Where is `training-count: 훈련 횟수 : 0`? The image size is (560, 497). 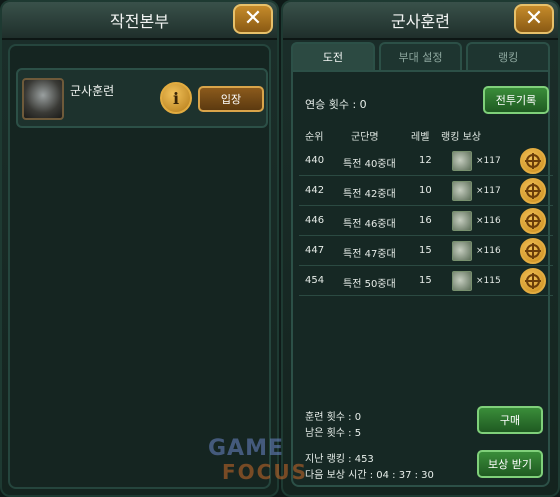 training-count: 훈련 횟수 : 0 is located at coordinates (333, 417).